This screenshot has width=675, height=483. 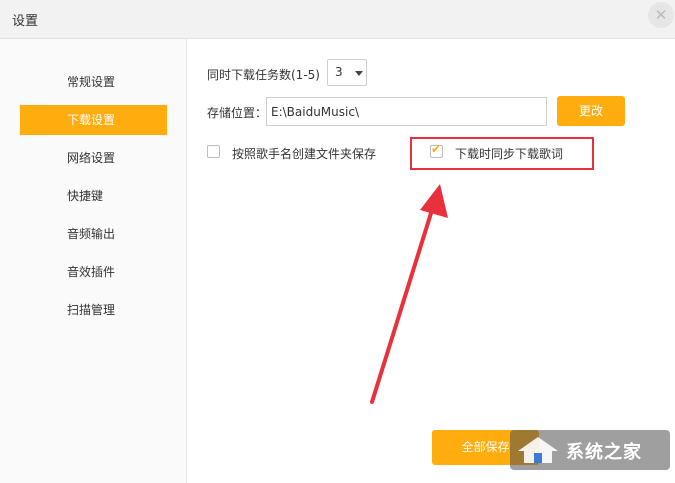 I want to click on tasks-label: 同时下载任务数(1-5), so click(x=263, y=75).